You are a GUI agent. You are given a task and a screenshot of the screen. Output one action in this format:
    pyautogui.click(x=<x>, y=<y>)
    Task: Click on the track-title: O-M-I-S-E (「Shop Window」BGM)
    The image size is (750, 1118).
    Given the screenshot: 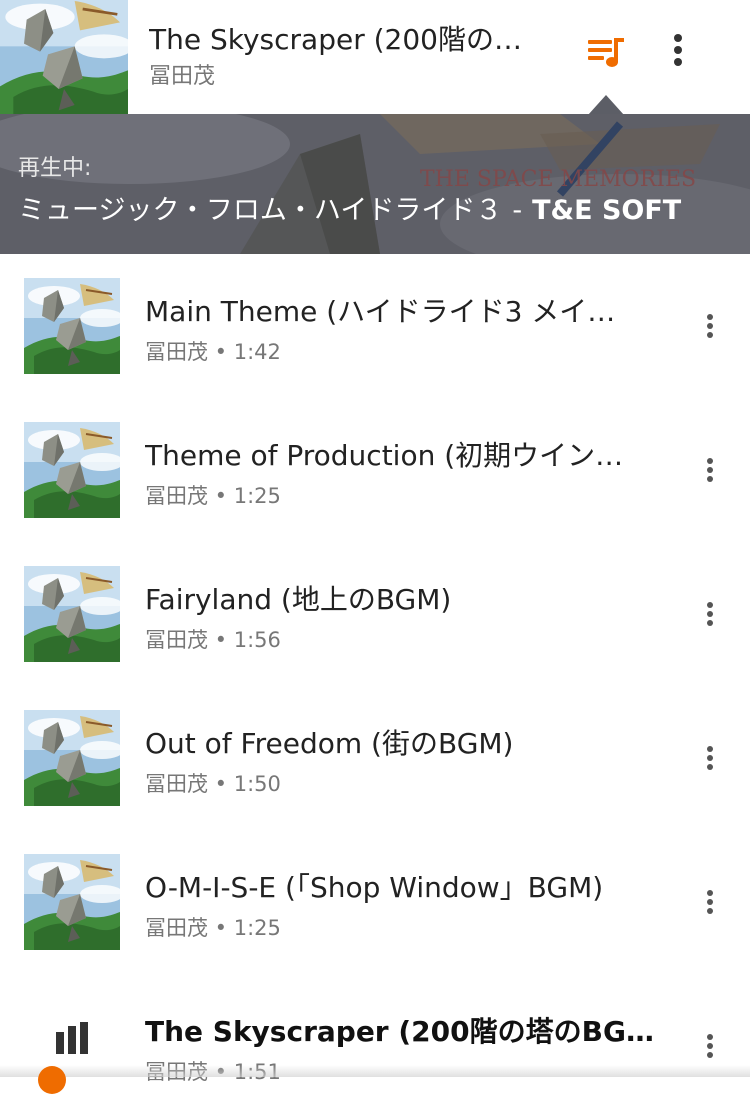 What is the action you would take?
    pyautogui.click(x=374, y=887)
    